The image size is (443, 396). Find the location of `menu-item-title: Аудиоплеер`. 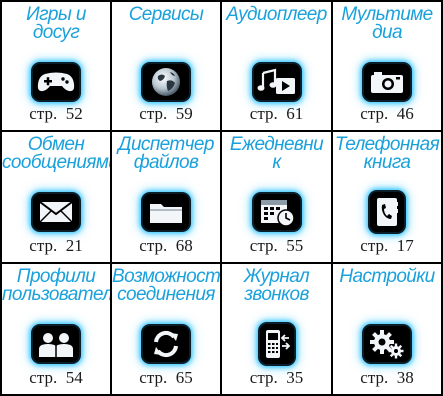

menu-item-title: Аудиоплеер is located at coordinates (276, 14).